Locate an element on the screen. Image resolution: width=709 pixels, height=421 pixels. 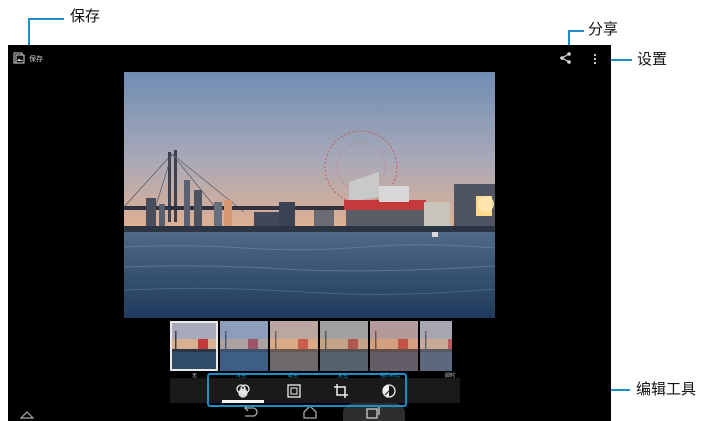
settings-callout: 设置 is located at coordinates (652, 59).